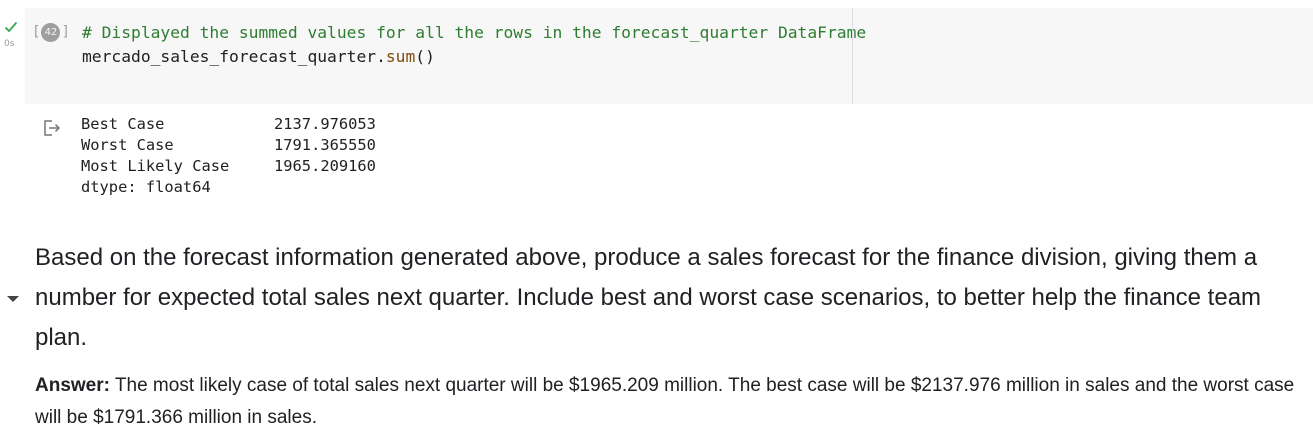 The width and height of the screenshot is (1313, 446). I want to click on output-label: Best Case, so click(123, 124).